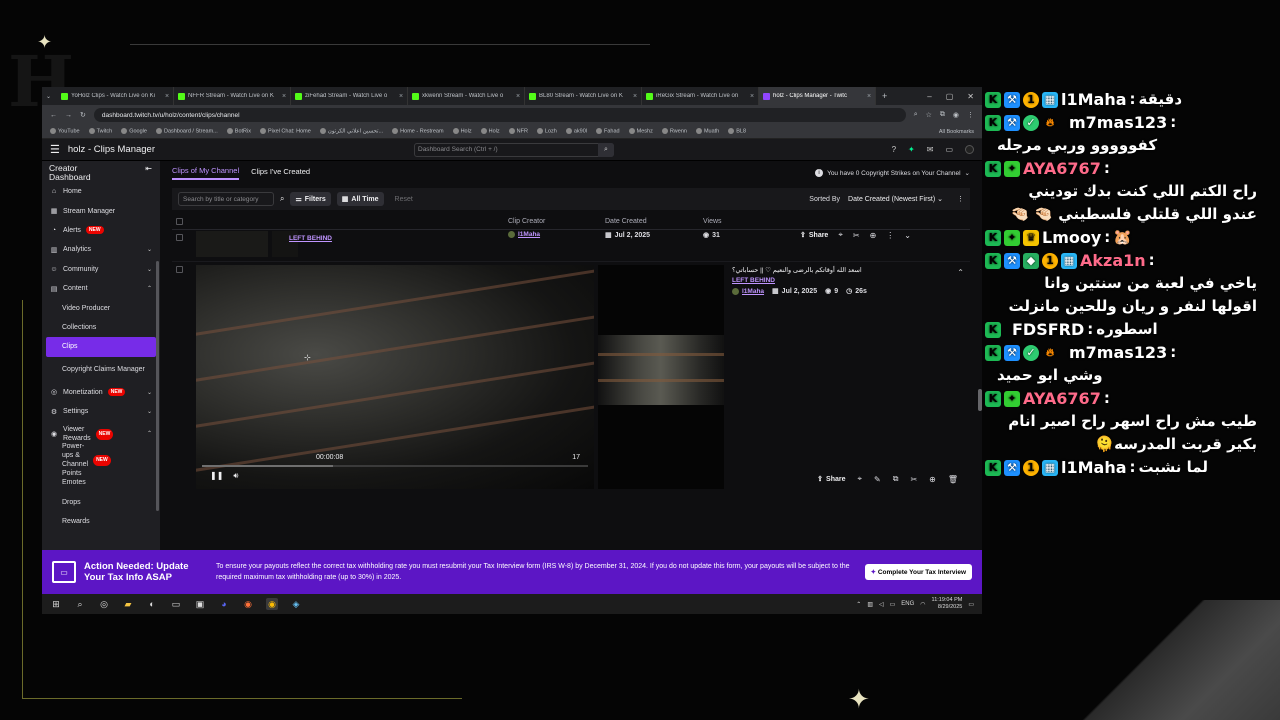 The height and width of the screenshot is (720, 1280). Describe the element at coordinates (584, 96) in the screenshot. I see `browser-tab: BL80 Stream - Watch Live on K ×` at that location.